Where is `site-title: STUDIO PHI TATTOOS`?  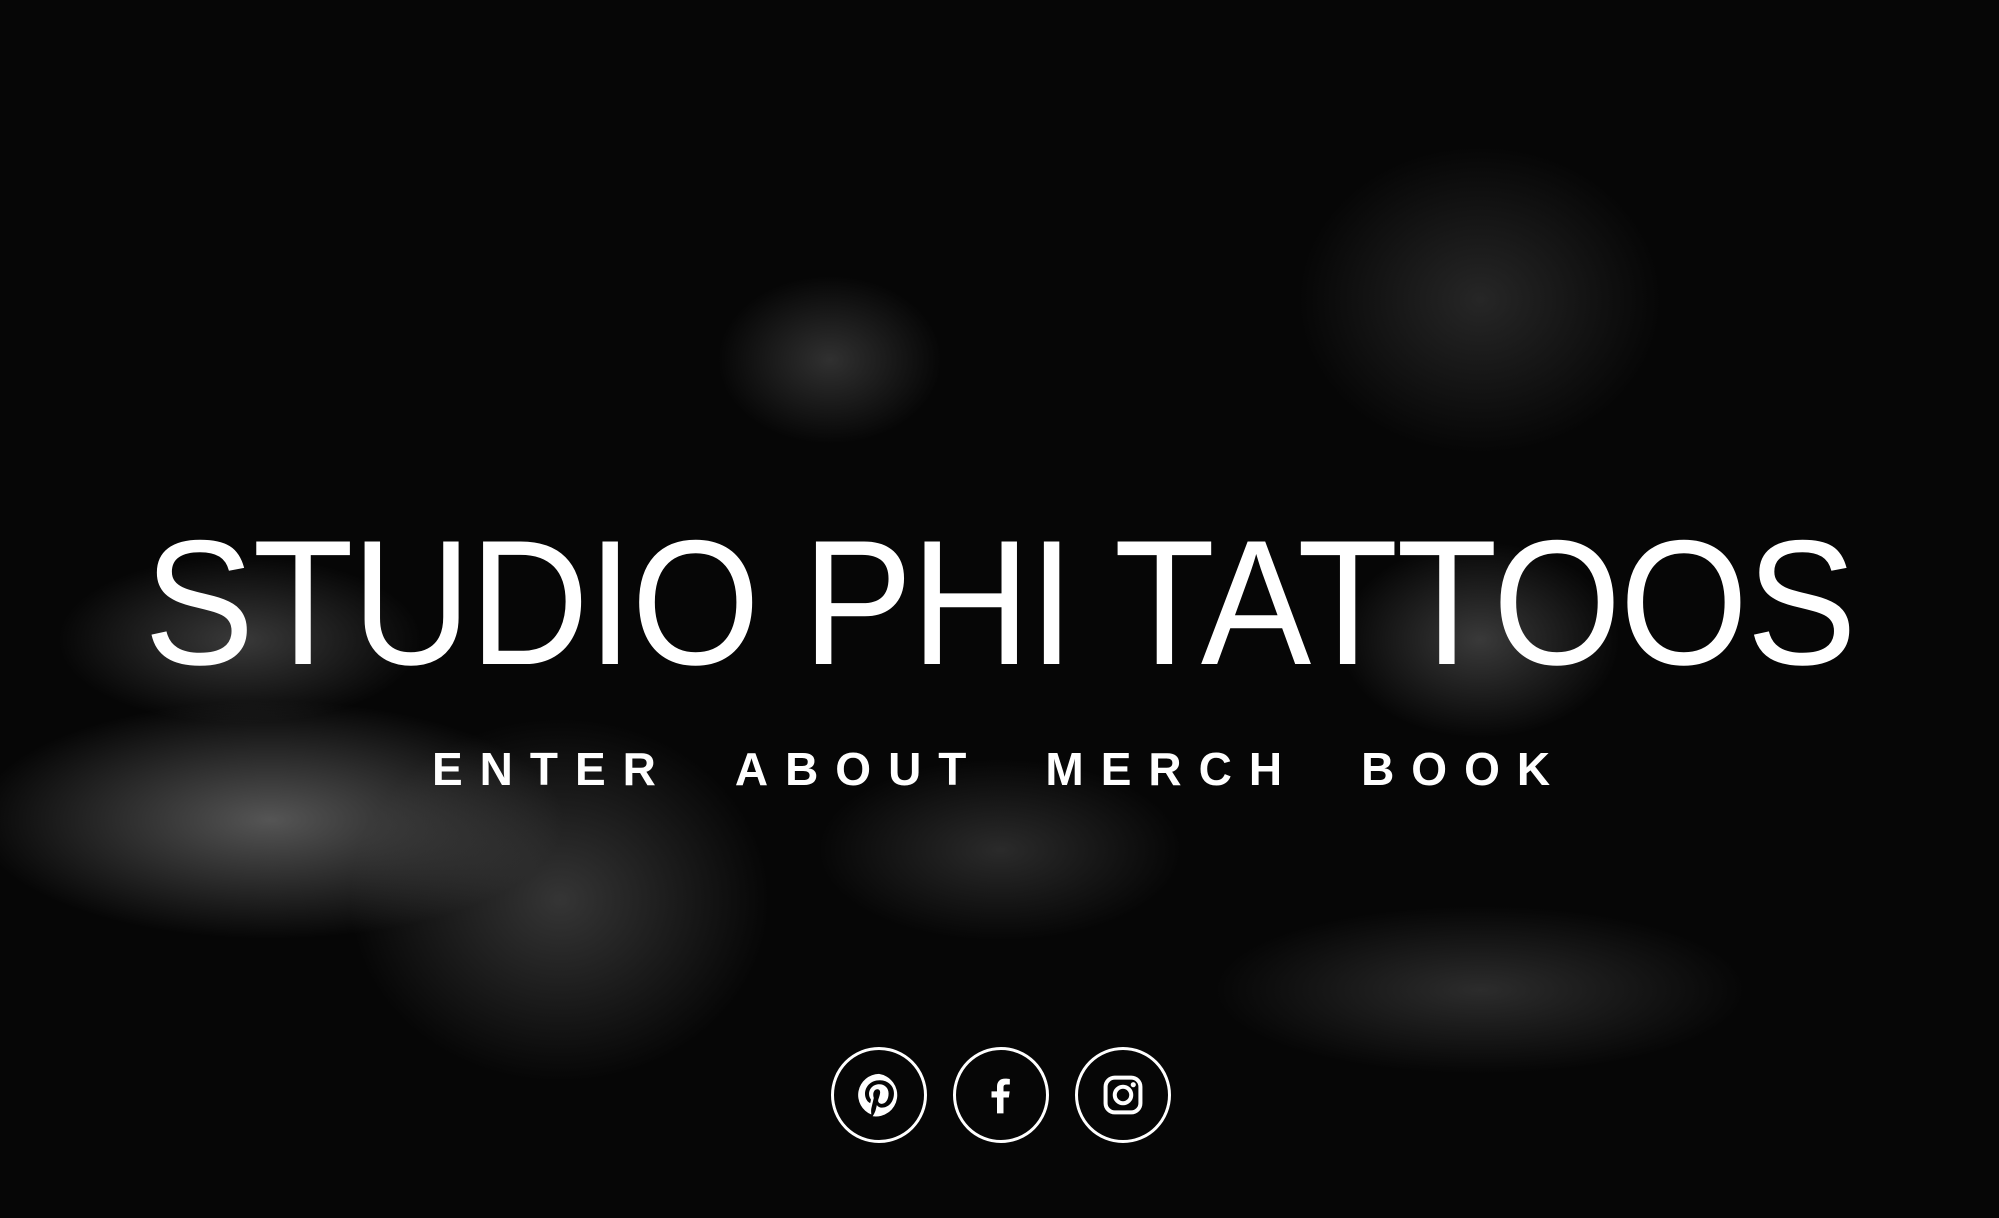
site-title: STUDIO PHI TATTOOS is located at coordinates (1000, 603).